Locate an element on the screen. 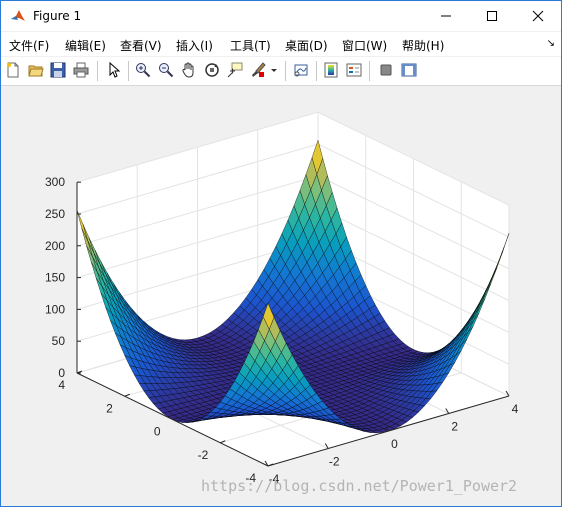 Image resolution: width=562 pixels, height=507 pixels. new-figure-icon is located at coordinates (13, 70).